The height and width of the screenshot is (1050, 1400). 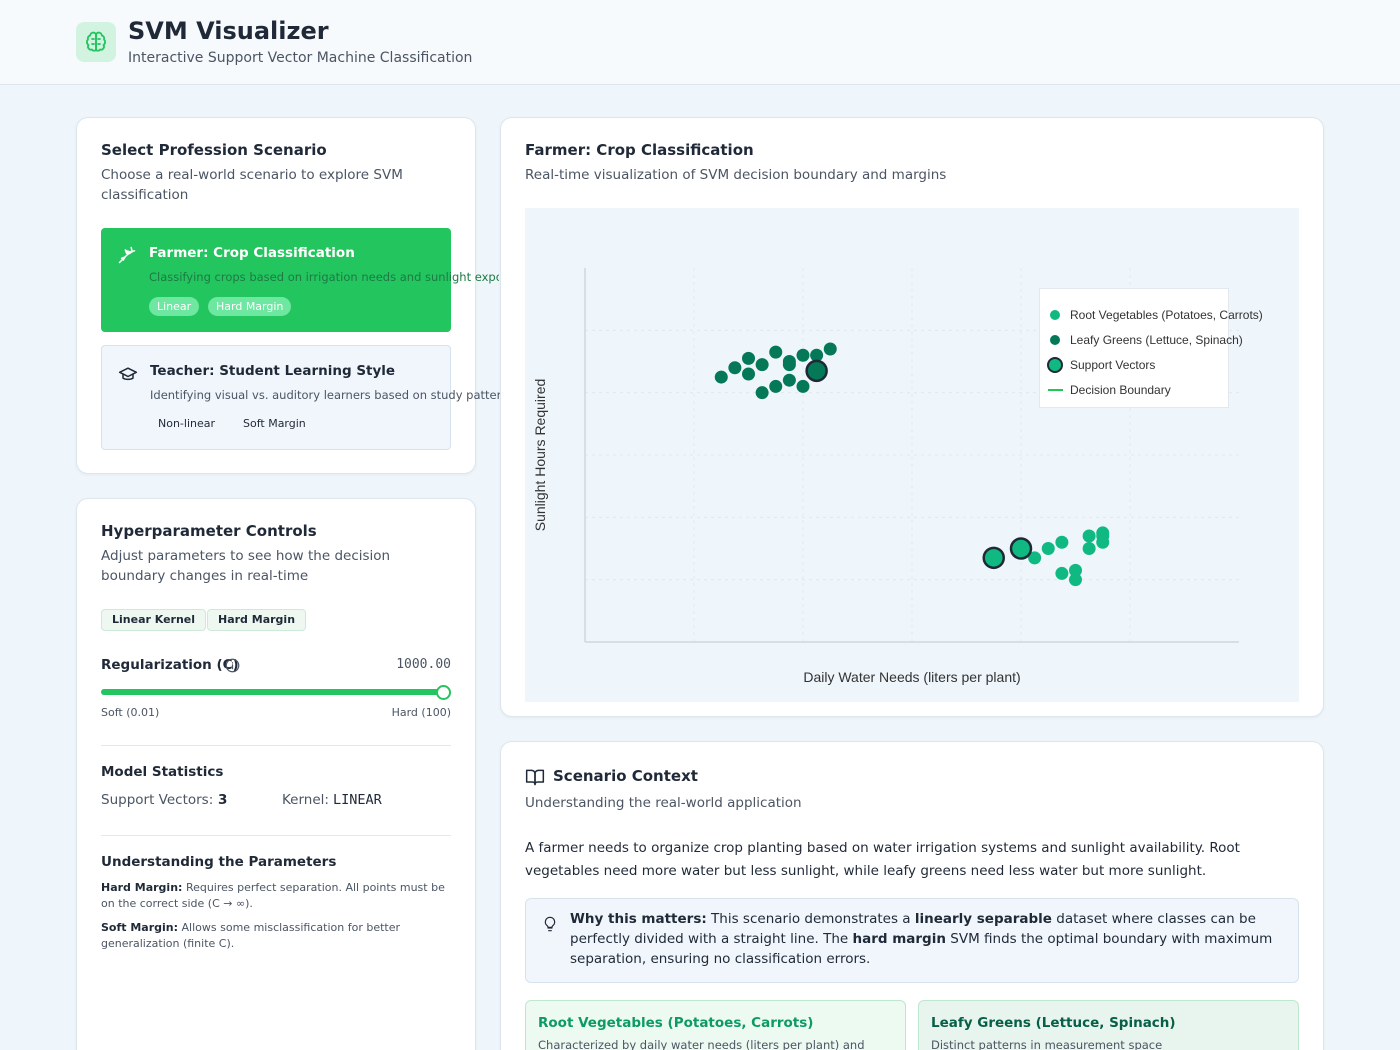 What do you see at coordinates (911, 677) in the screenshot?
I see `x-axis-label: Daily Water Needs (liters per plant)` at bounding box center [911, 677].